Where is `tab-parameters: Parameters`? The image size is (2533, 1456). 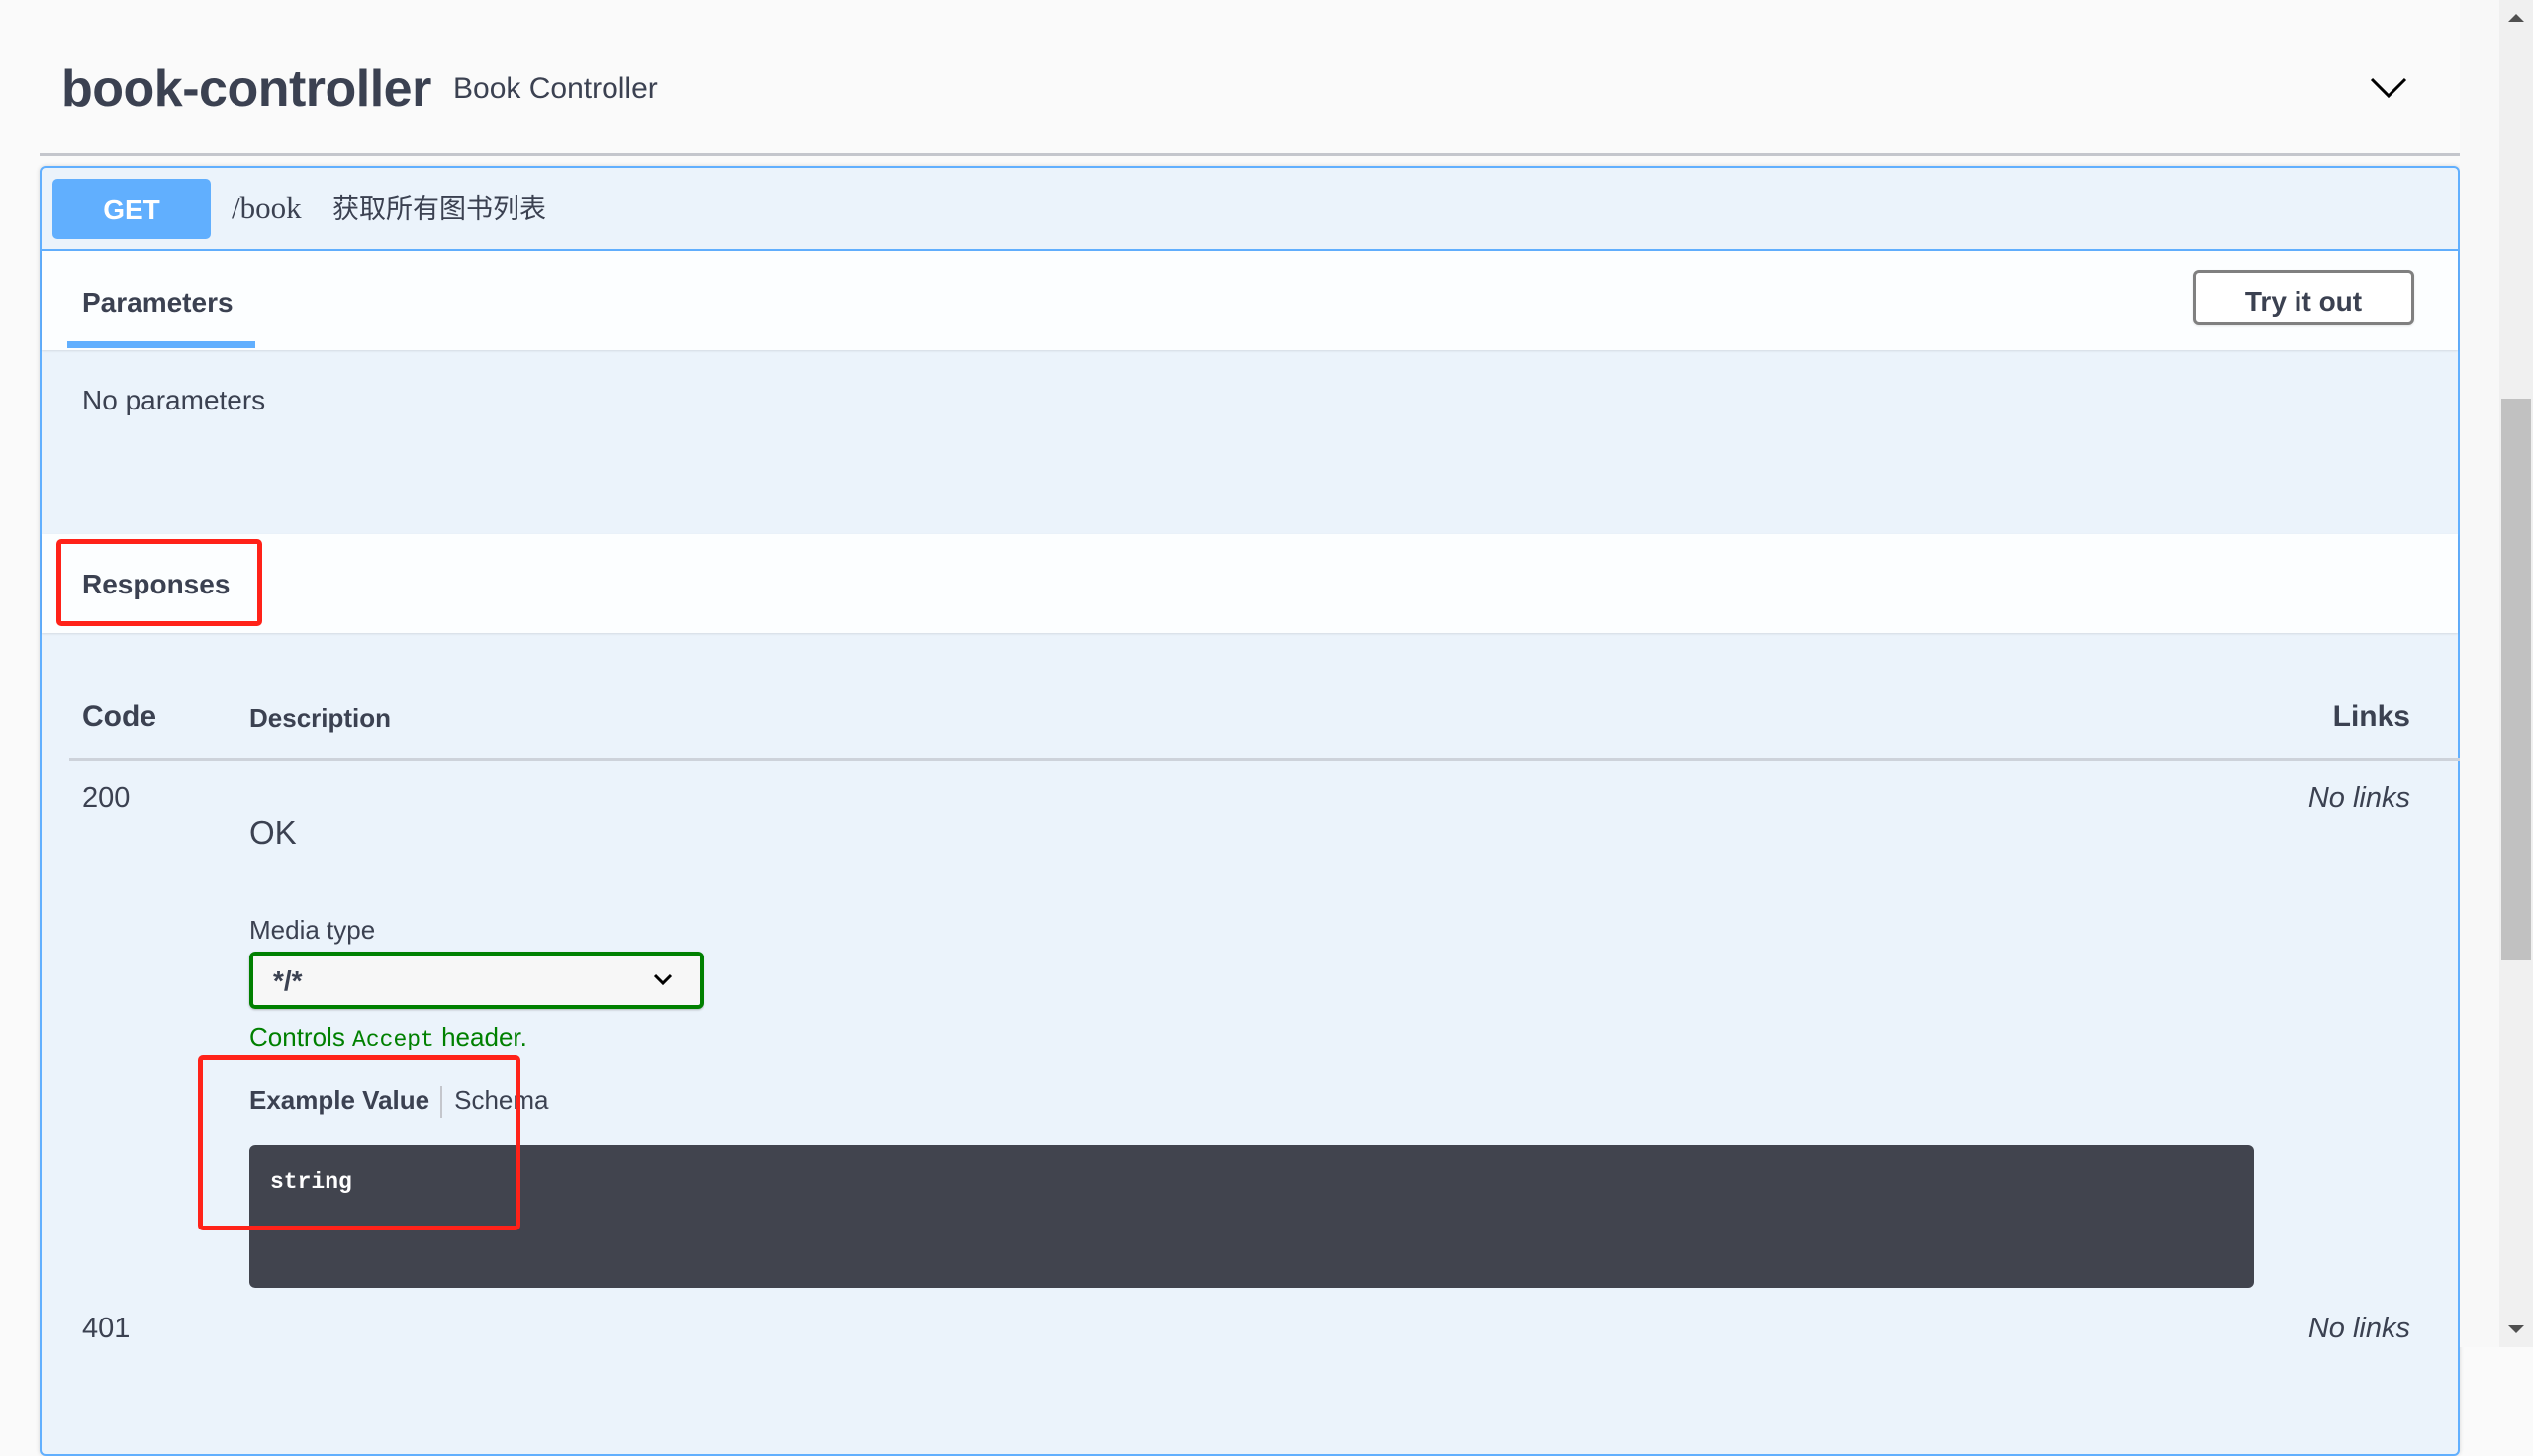 tab-parameters: Parameters is located at coordinates (161, 300).